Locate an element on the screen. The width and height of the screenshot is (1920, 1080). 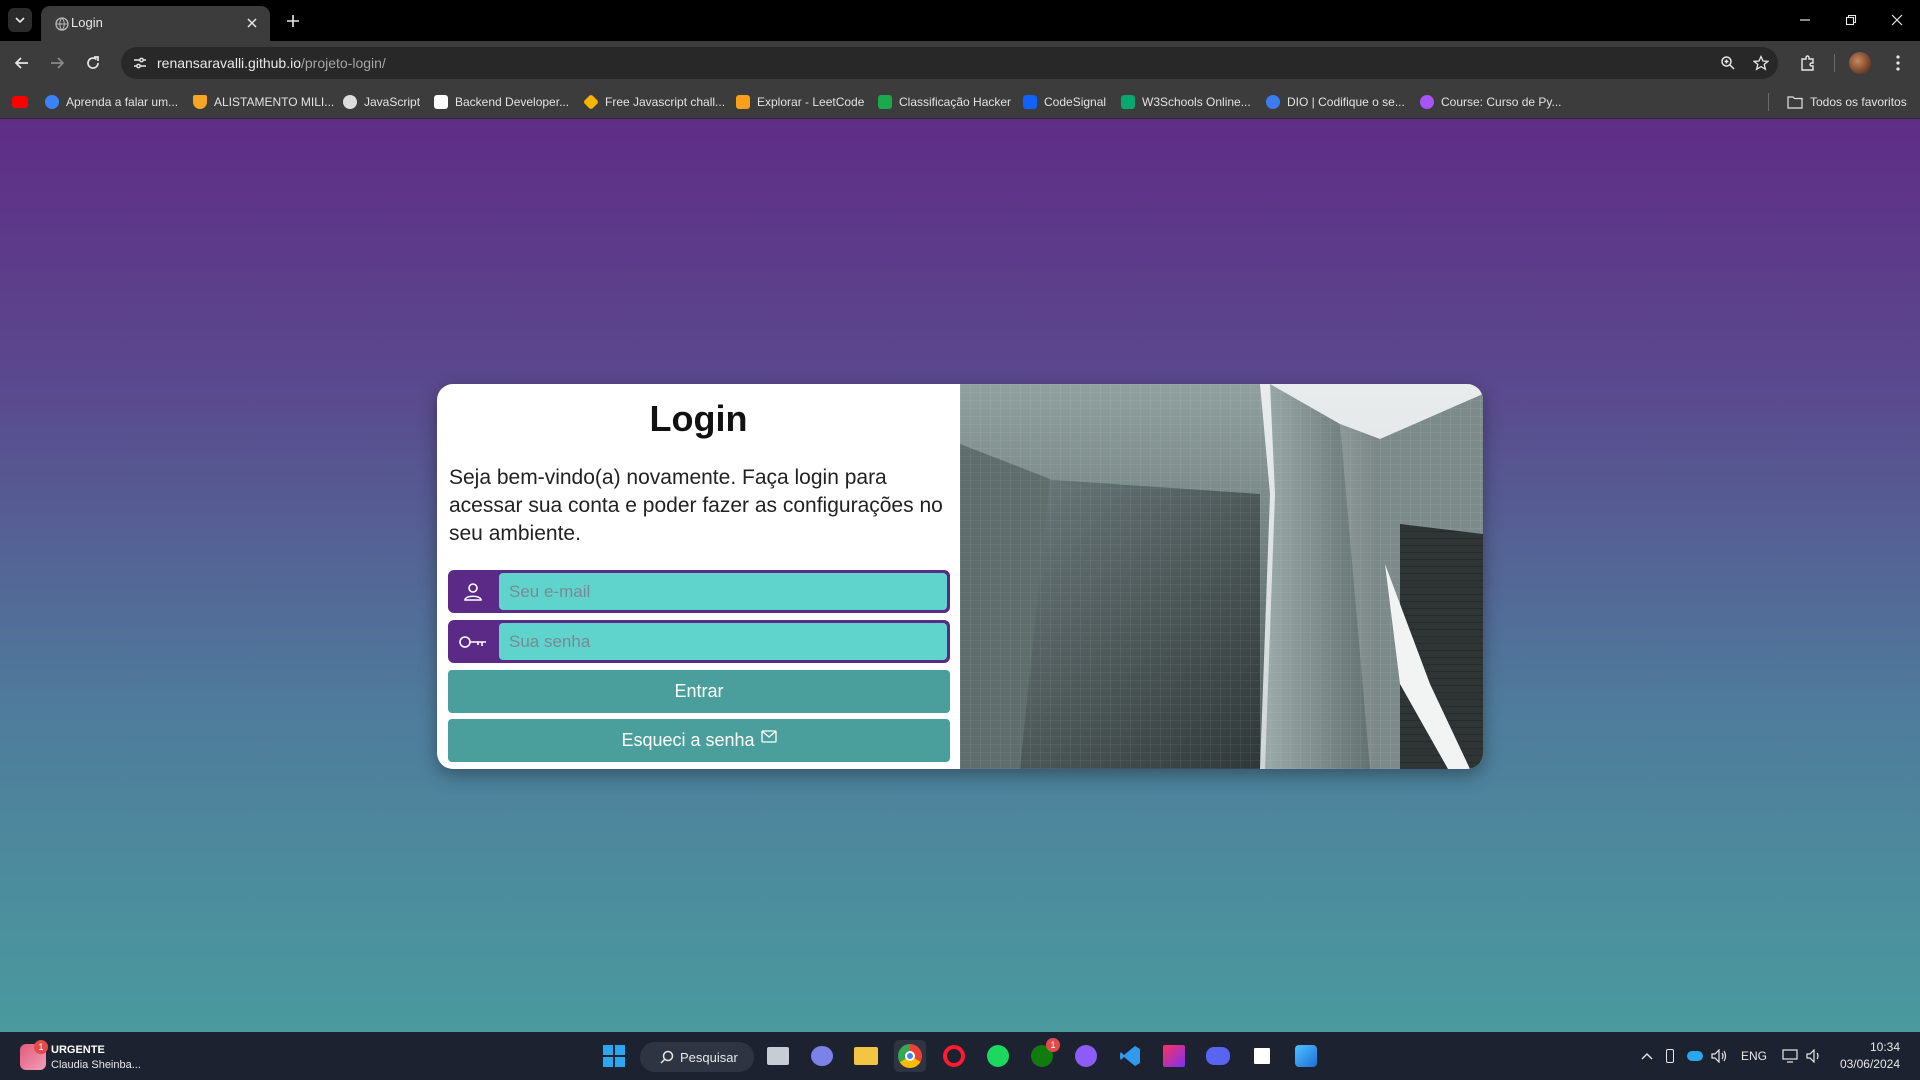
extensions-button is located at coordinates (1808, 63).